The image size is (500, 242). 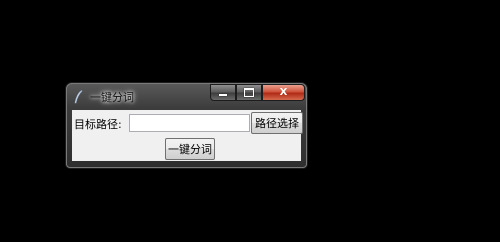 I want to click on maximize-button, so click(x=249, y=92).